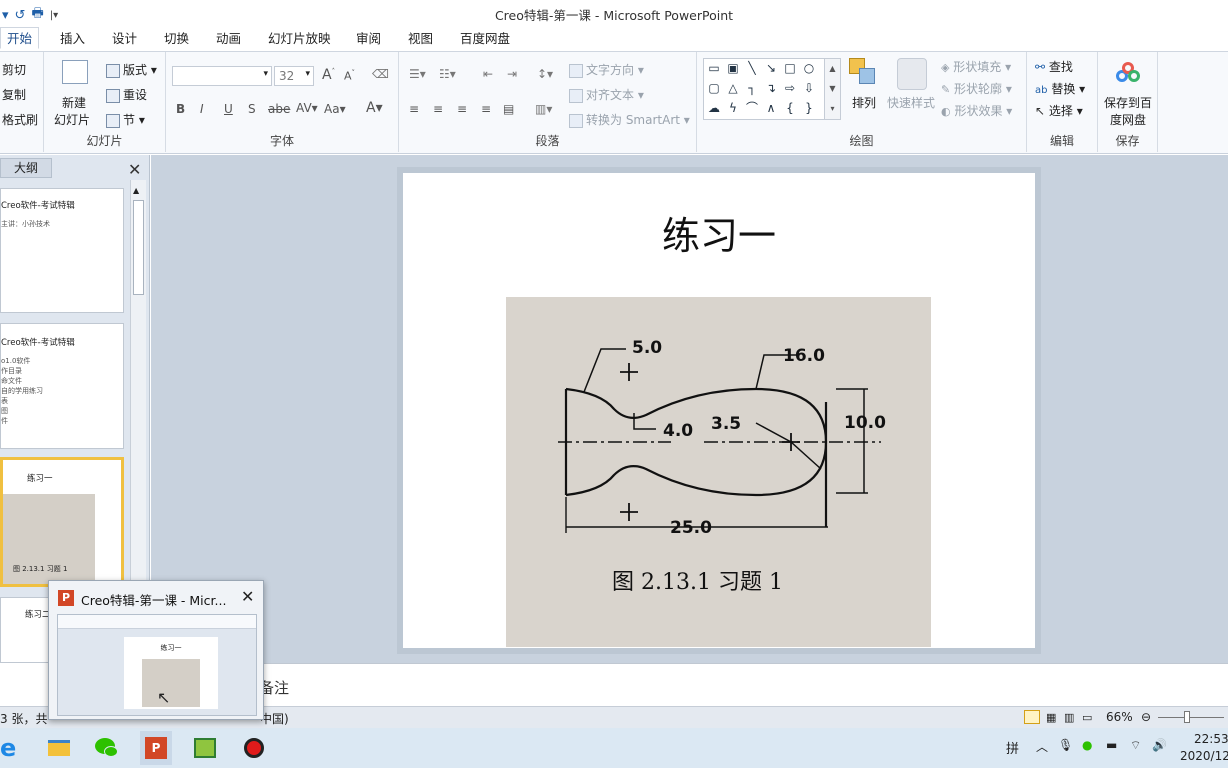  What do you see at coordinates (832, 89) in the screenshot?
I see `shapes-gallery-scroll: ▲ ▼ ▾` at bounding box center [832, 89].